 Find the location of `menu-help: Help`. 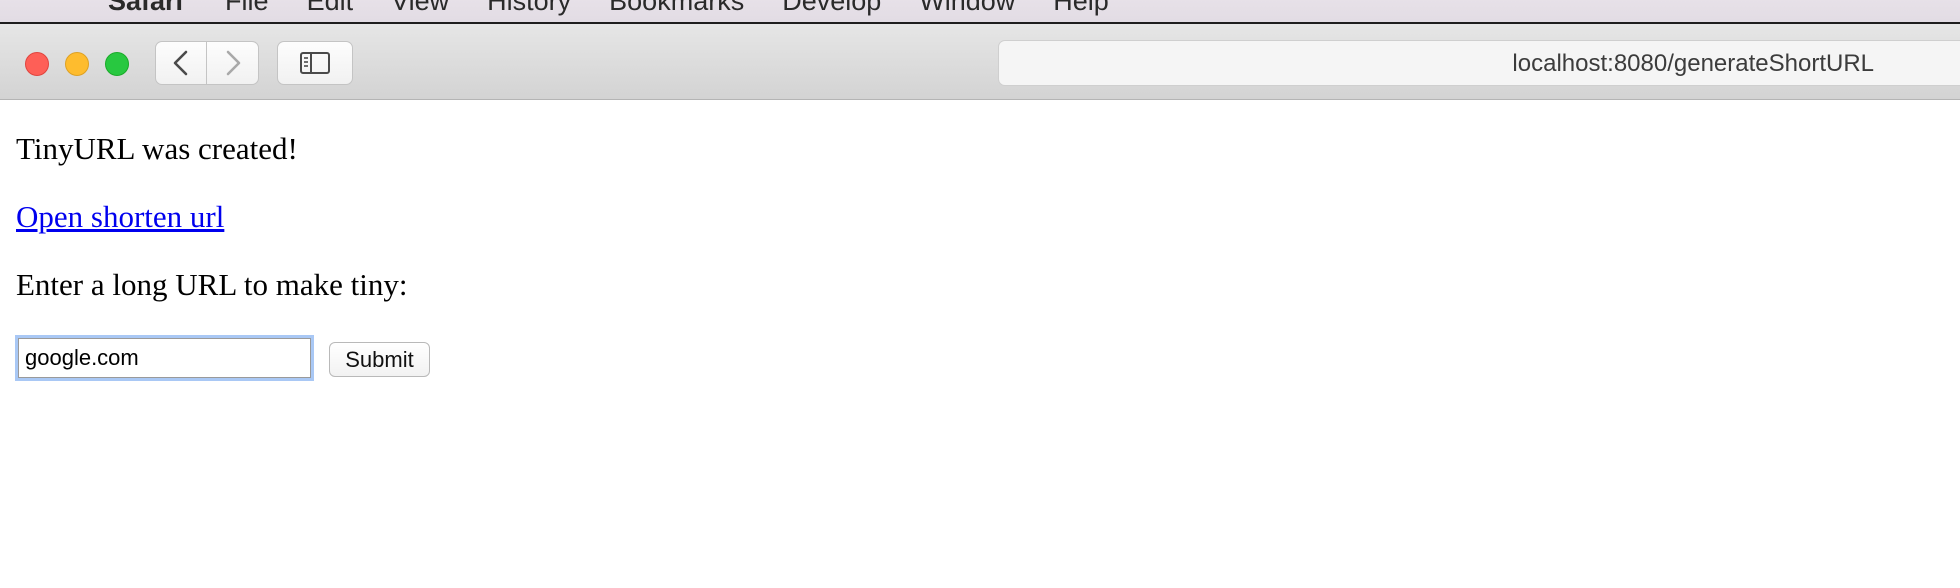

menu-help: Help is located at coordinates (1081, 8).